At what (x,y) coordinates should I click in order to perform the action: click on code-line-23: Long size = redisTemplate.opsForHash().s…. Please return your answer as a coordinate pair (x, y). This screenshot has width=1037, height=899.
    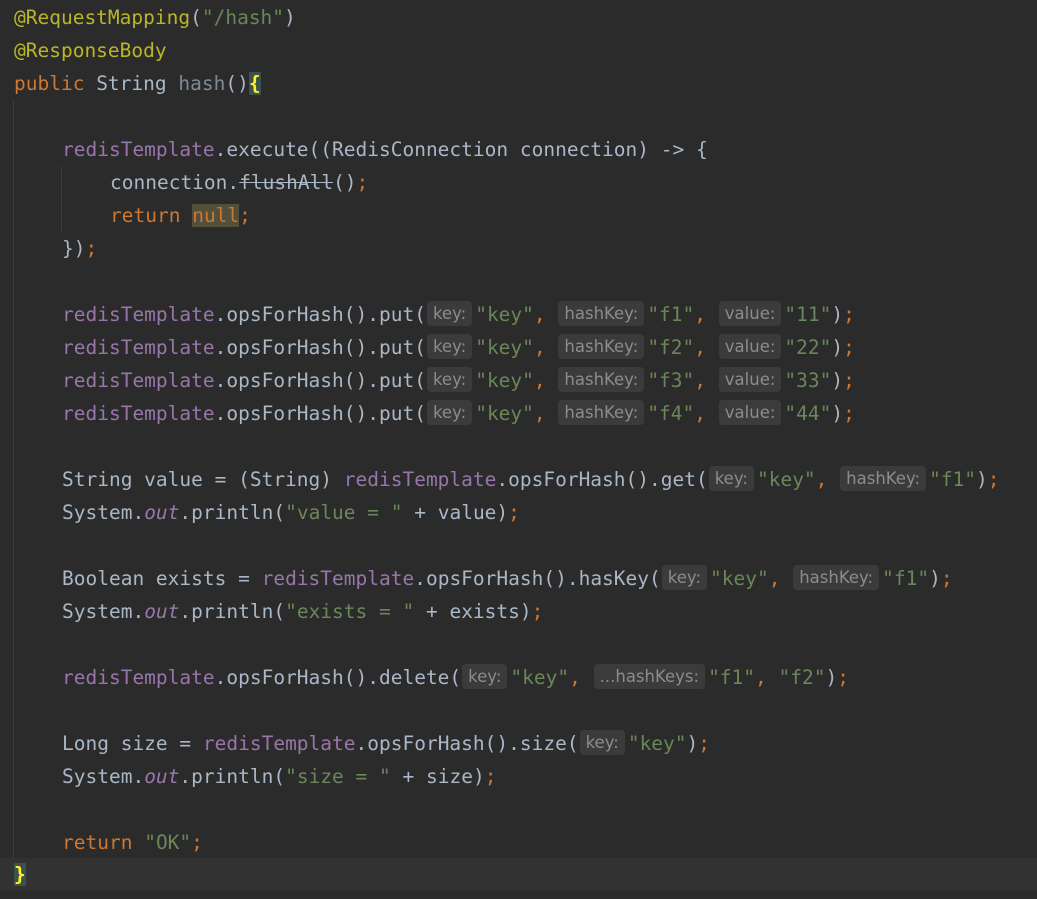
    Looking at the image, I should click on (518, 743).